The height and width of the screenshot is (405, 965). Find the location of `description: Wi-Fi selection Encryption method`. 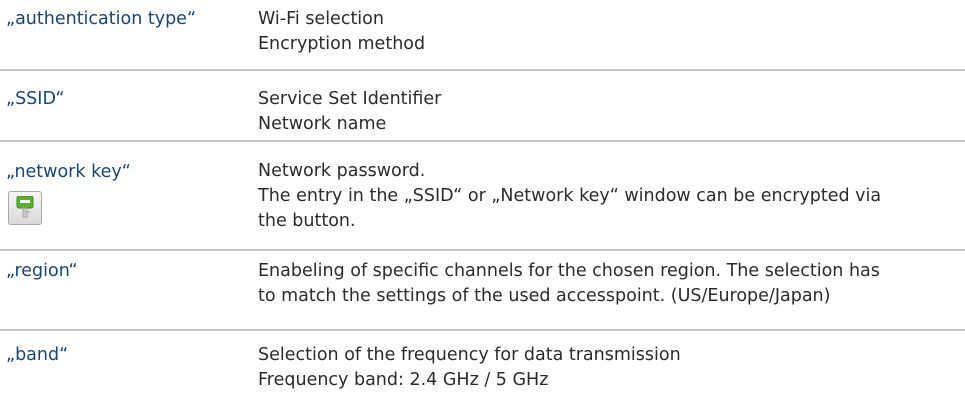

description: Wi-Fi selection Encryption method is located at coordinates (608, 32).